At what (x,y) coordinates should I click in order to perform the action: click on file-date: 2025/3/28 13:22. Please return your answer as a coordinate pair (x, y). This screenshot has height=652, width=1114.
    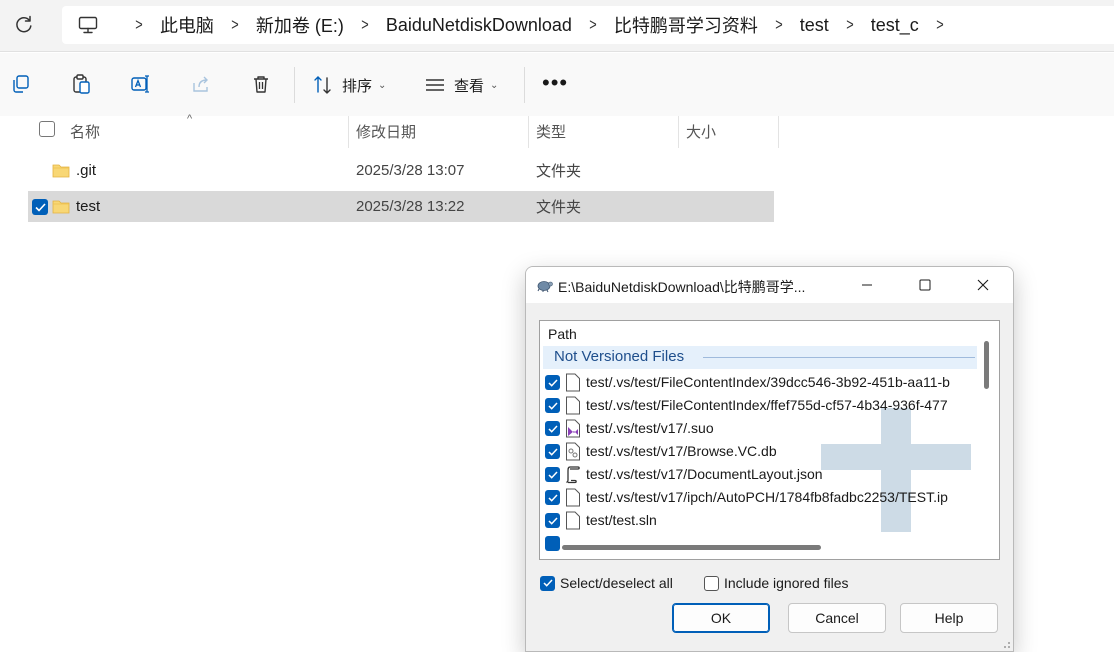
    Looking at the image, I should click on (410, 206).